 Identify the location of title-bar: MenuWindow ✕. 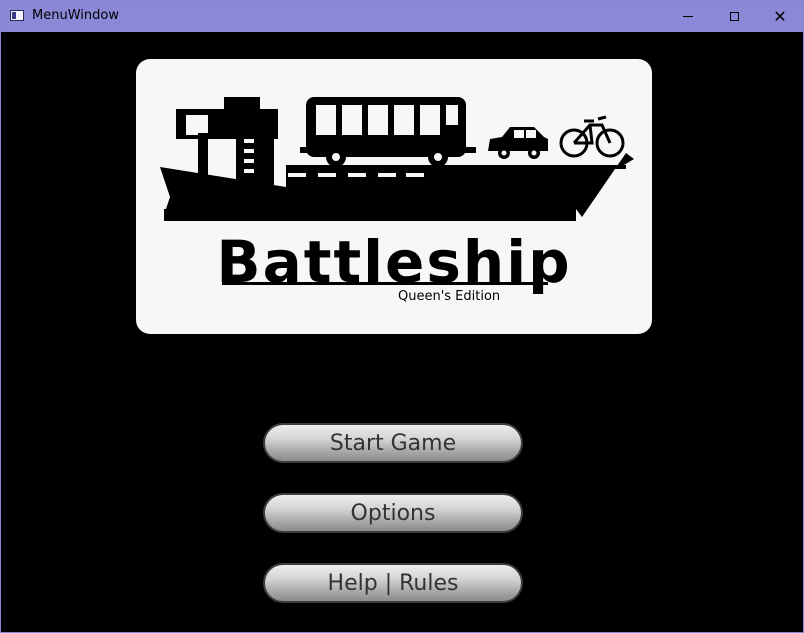
(402, 16).